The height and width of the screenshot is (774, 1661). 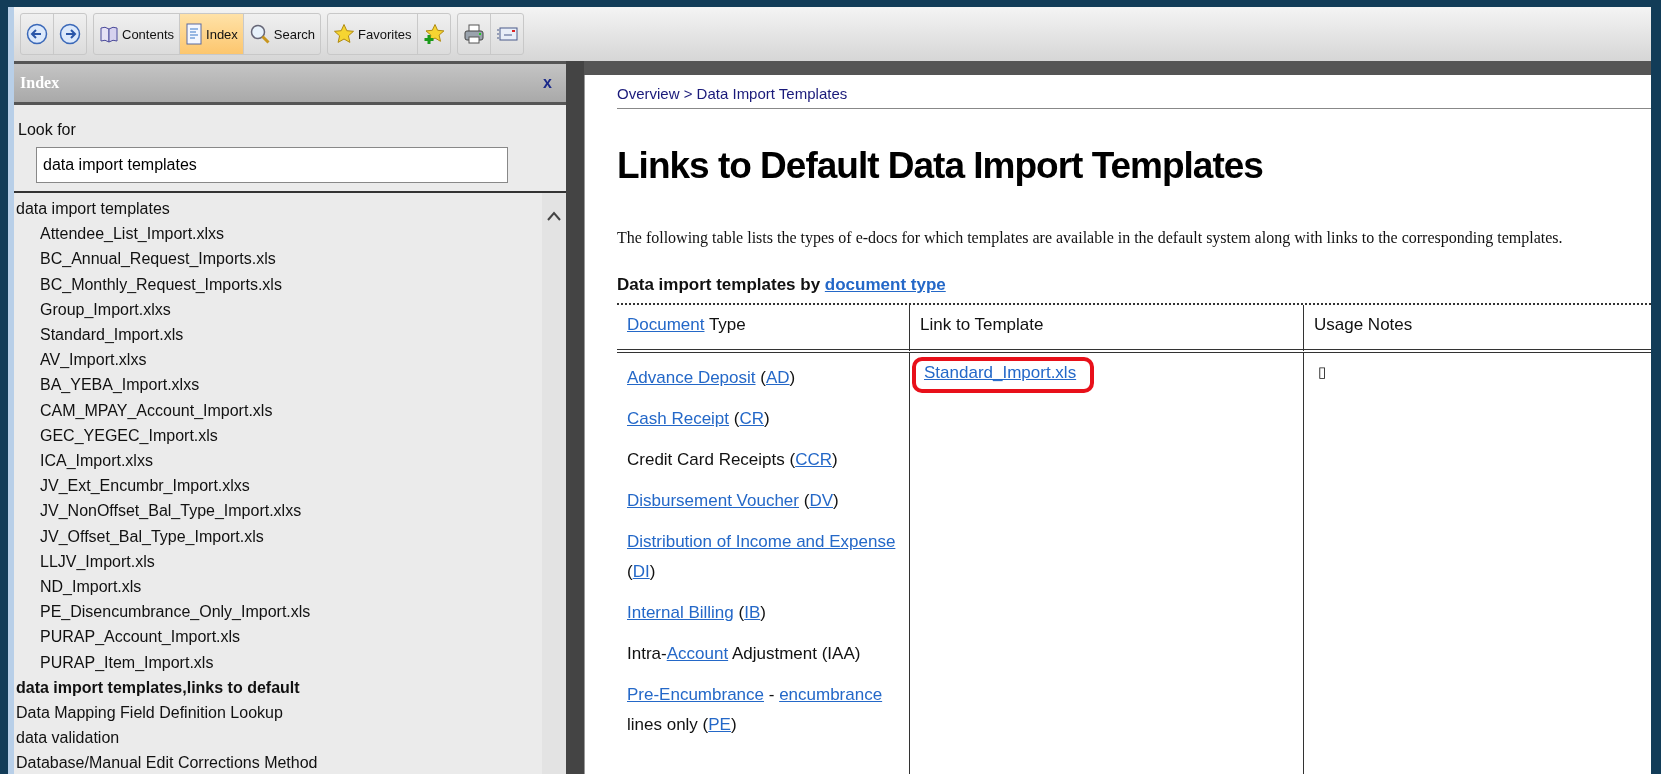 What do you see at coordinates (67, 738) in the screenshot?
I see `index-item: data validation` at bounding box center [67, 738].